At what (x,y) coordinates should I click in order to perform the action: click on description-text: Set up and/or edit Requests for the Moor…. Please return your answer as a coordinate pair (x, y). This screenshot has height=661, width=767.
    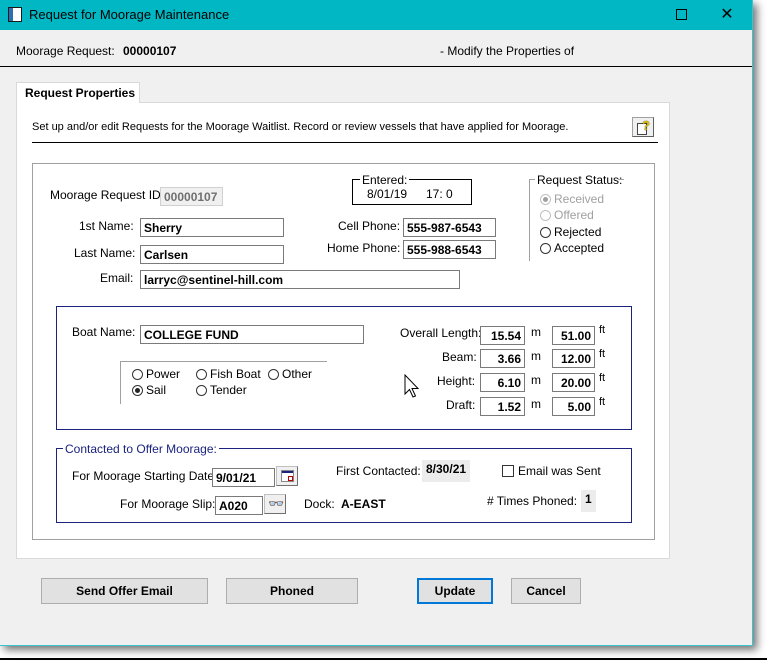
    Looking at the image, I should click on (300, 127).